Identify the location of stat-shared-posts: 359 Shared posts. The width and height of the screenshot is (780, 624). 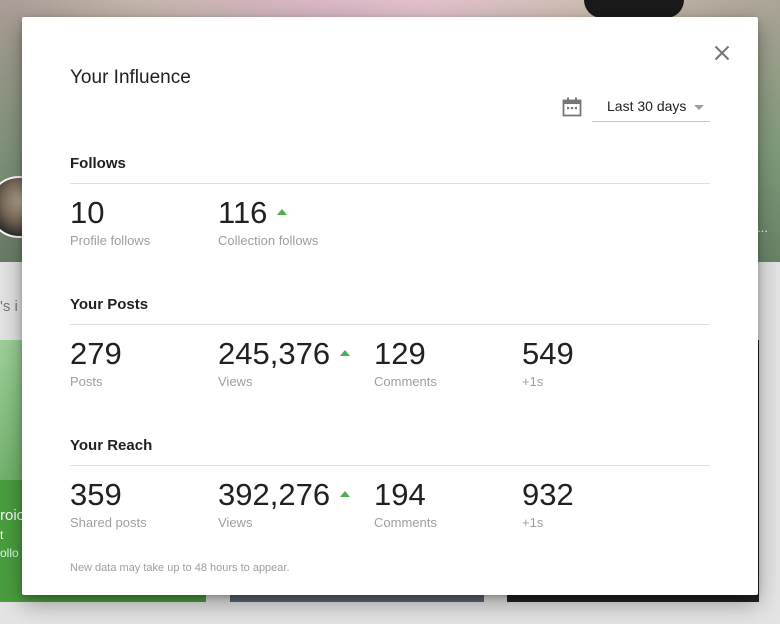
(108, 503).